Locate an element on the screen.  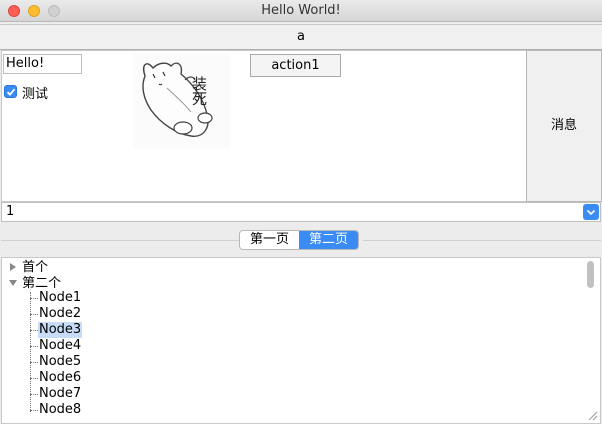
tree-node: Node1 is located at coordinates (60, 298).